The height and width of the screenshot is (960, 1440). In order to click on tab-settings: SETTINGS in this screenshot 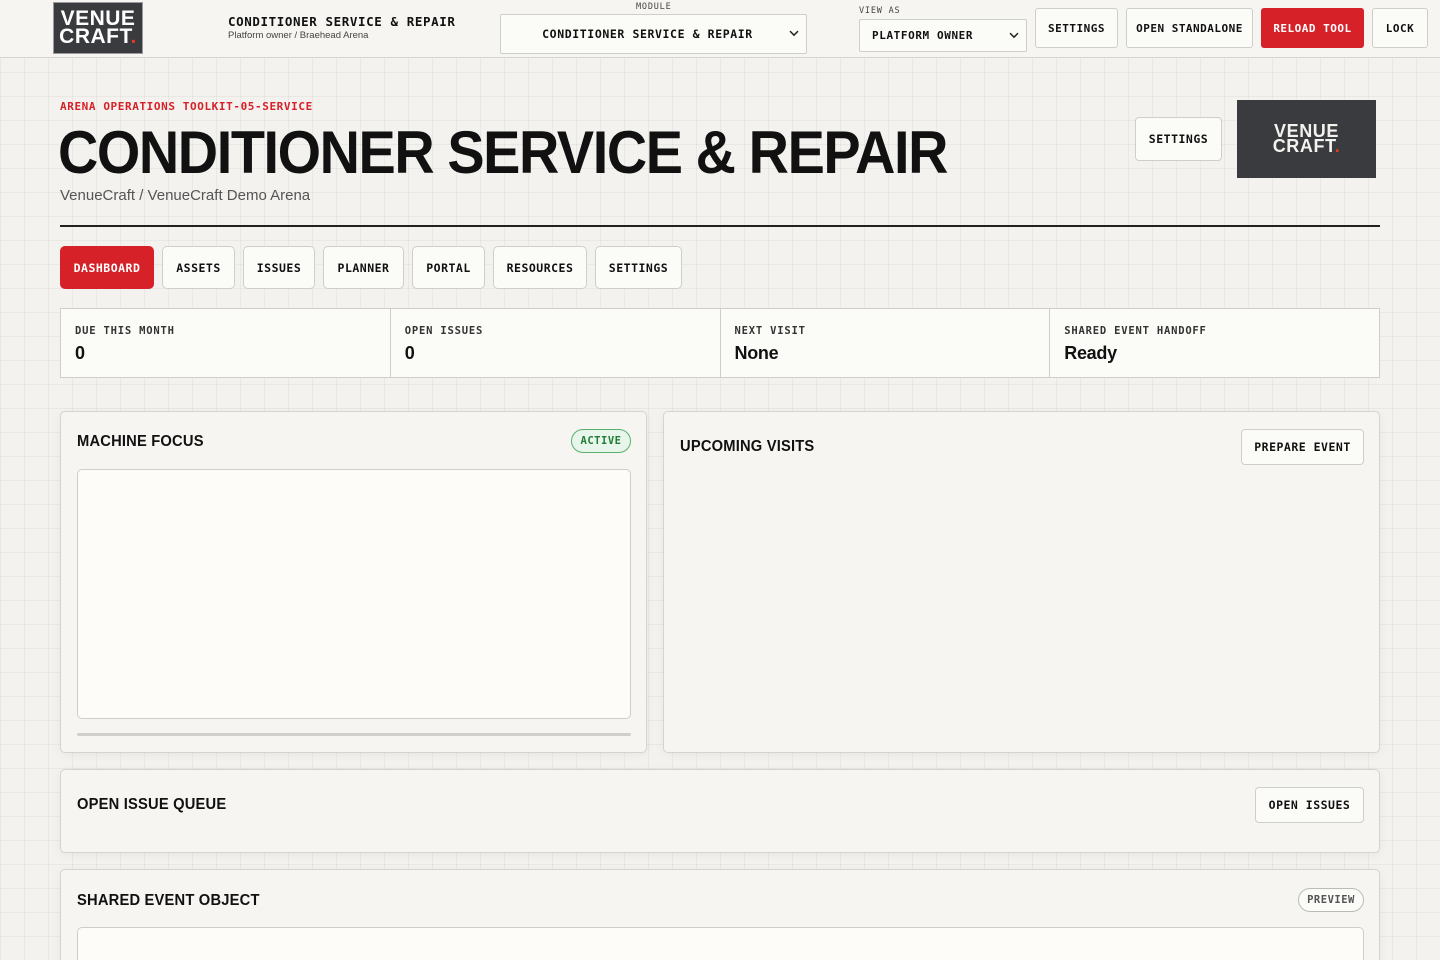, I will do `click(638, 267)`.